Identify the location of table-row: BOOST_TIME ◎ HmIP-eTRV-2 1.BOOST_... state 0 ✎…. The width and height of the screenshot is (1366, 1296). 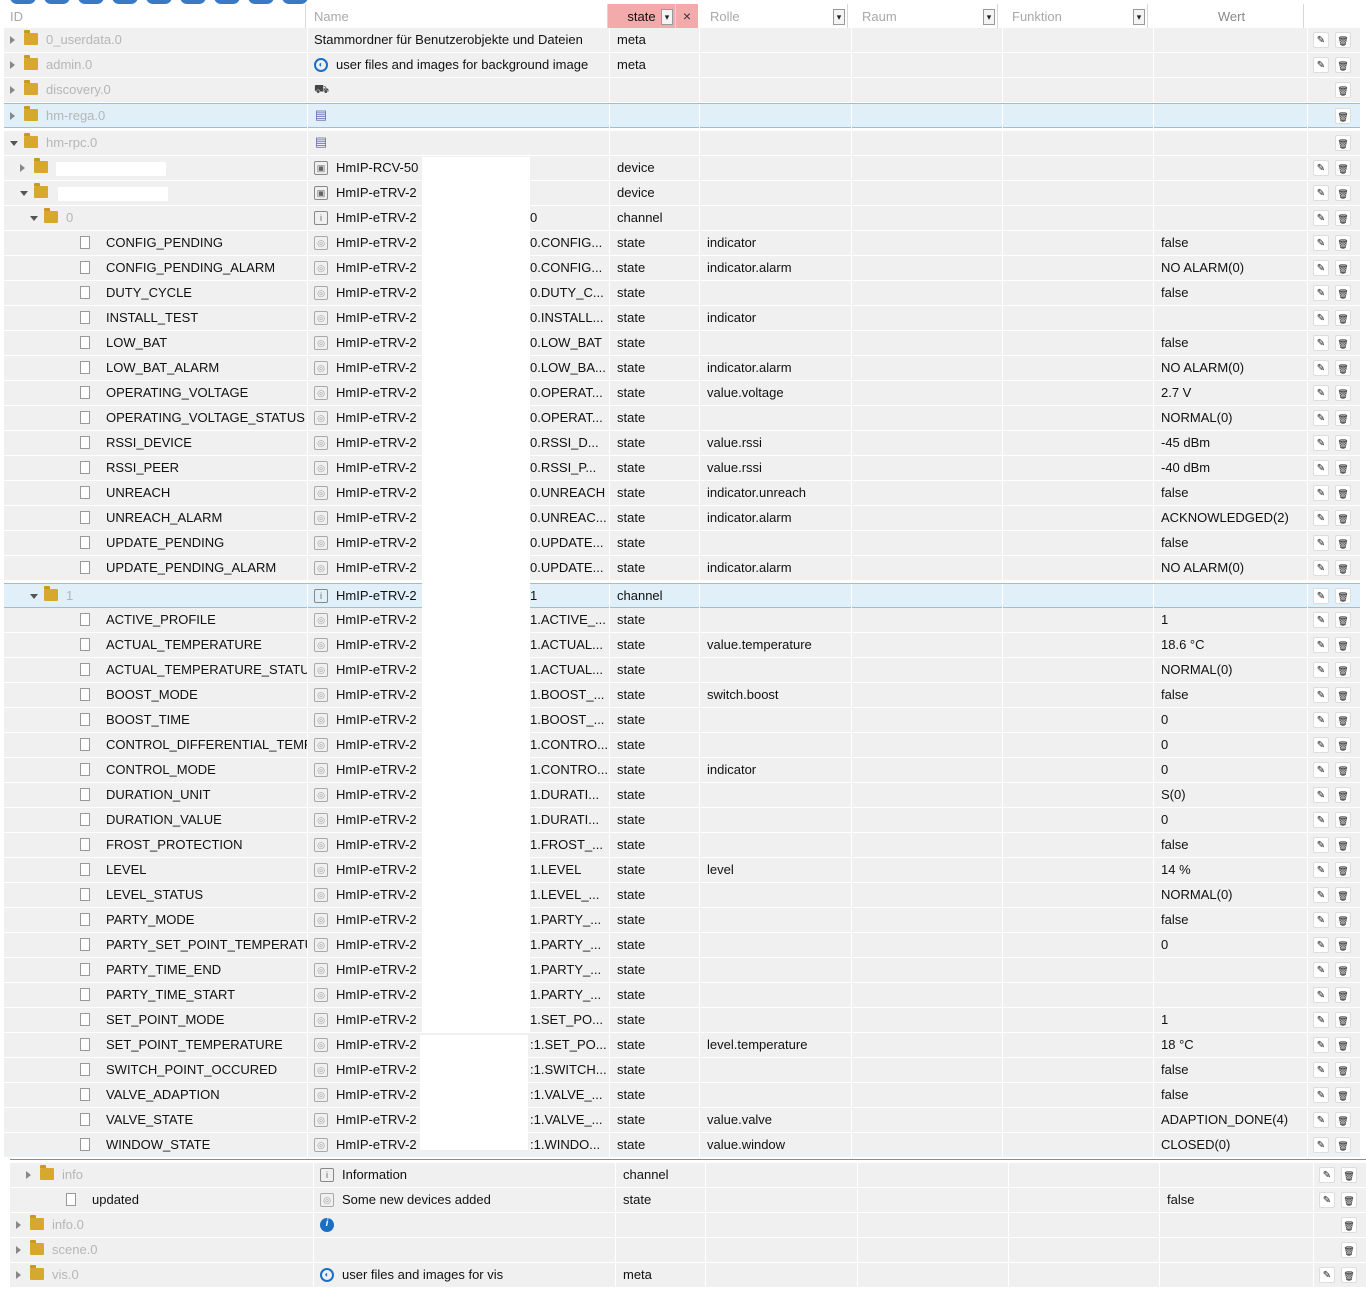
(682, 720).